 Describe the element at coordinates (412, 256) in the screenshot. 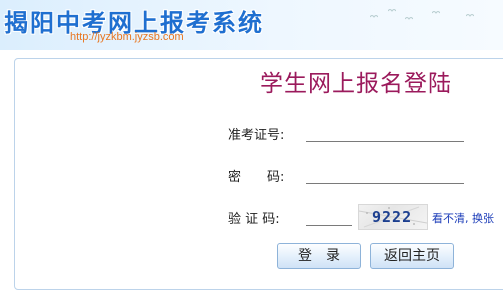

I see `home-button: 返回主页` at that location.